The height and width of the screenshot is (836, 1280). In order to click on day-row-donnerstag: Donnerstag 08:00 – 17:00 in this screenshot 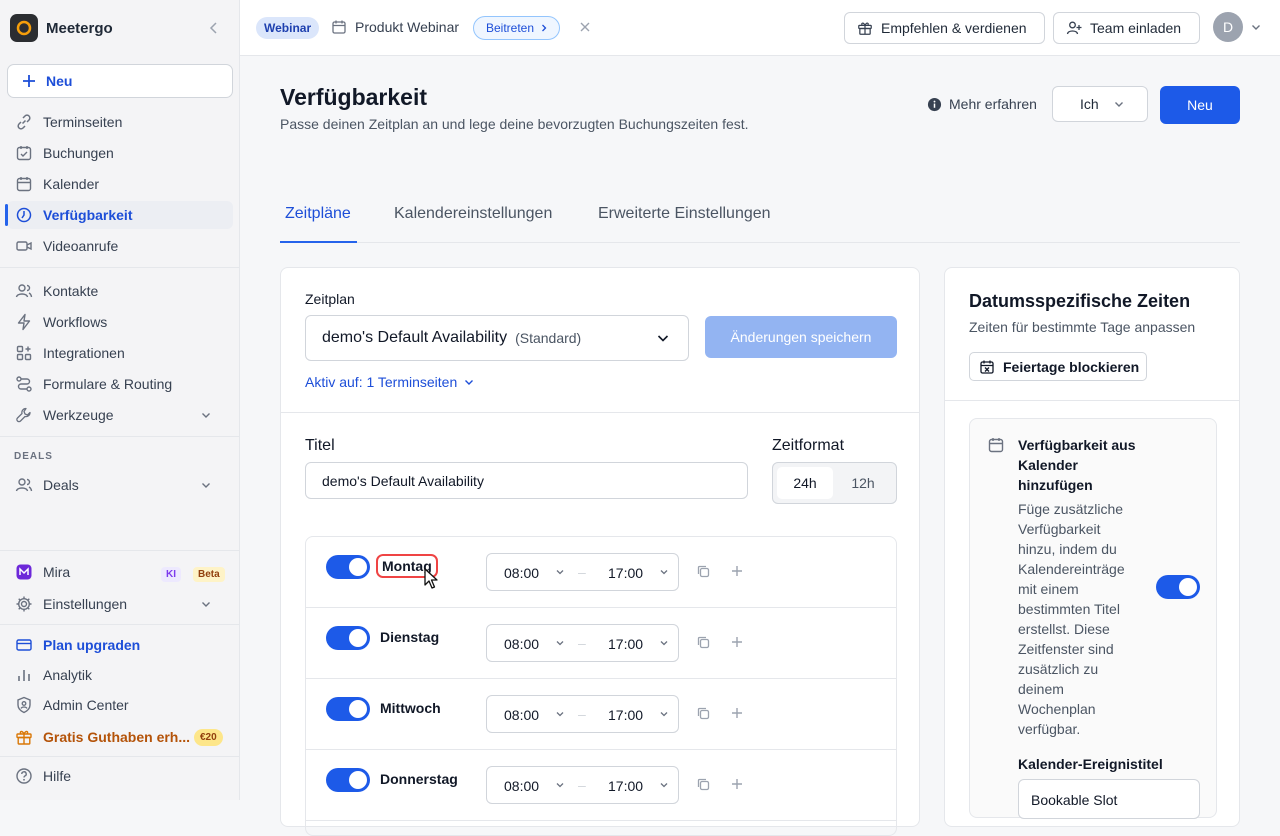, I will do `click(601, 785)`.